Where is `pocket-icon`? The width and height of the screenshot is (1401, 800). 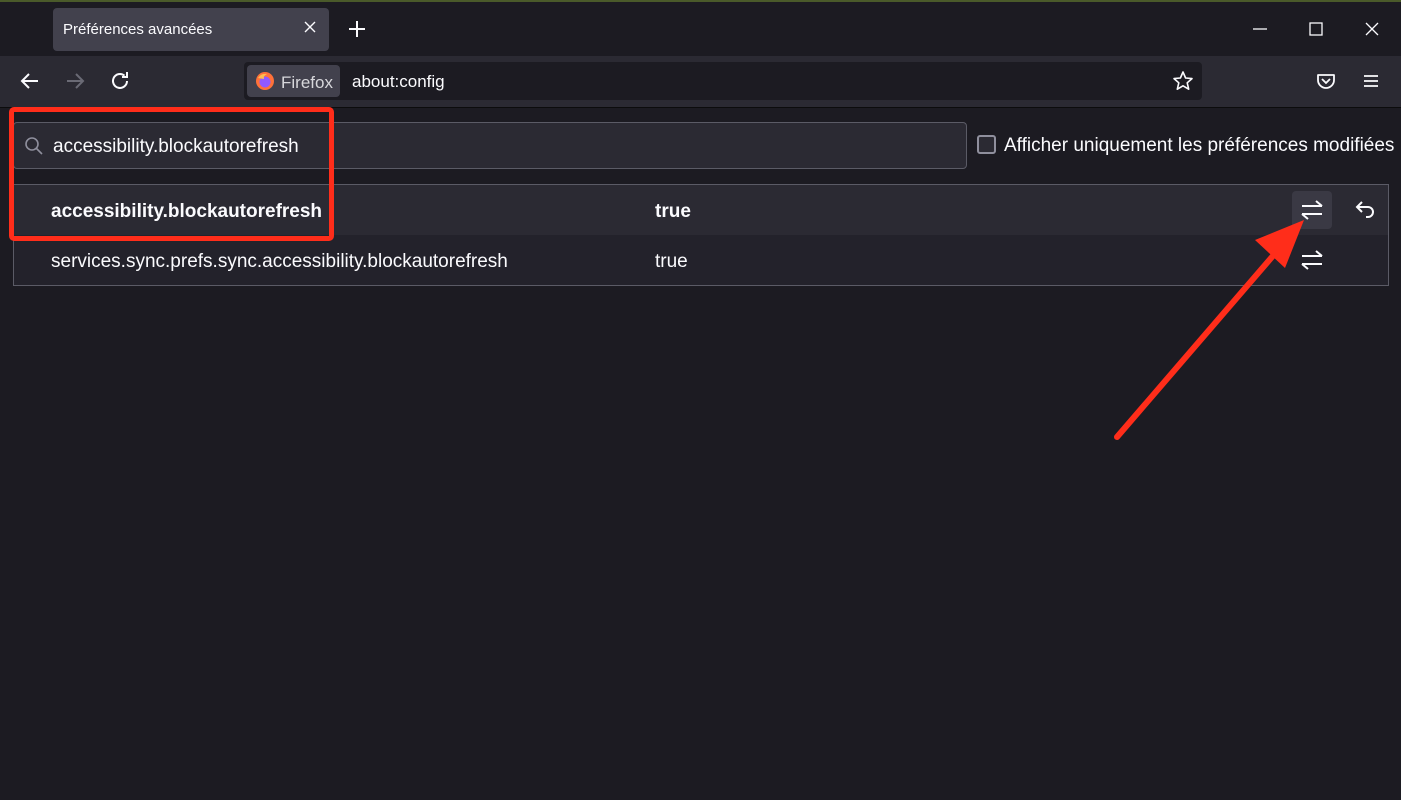
pocket-icon is located at coordinates (1326, 81).